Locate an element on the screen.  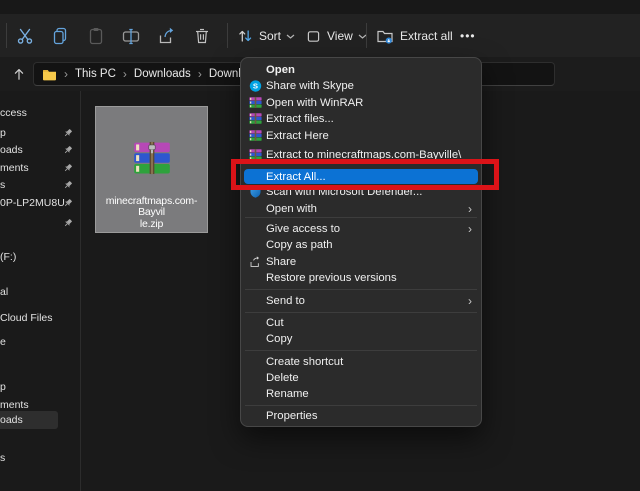
menu-item-open-with-winrar: Open with WinRAR is located at coordinates (361, 103).